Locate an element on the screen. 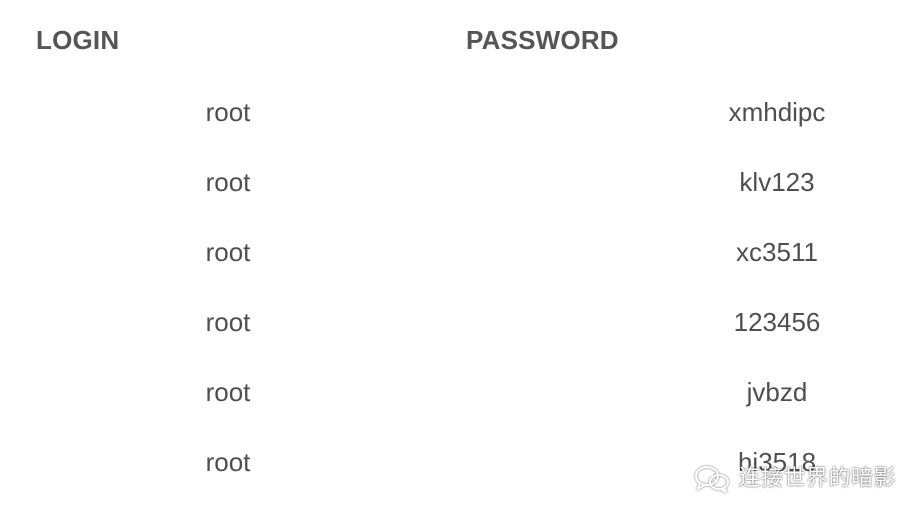 Image resolution: width=924 pixels, height=520 pixels. password-cell: xc3511 is located at coordinates (777, 252).